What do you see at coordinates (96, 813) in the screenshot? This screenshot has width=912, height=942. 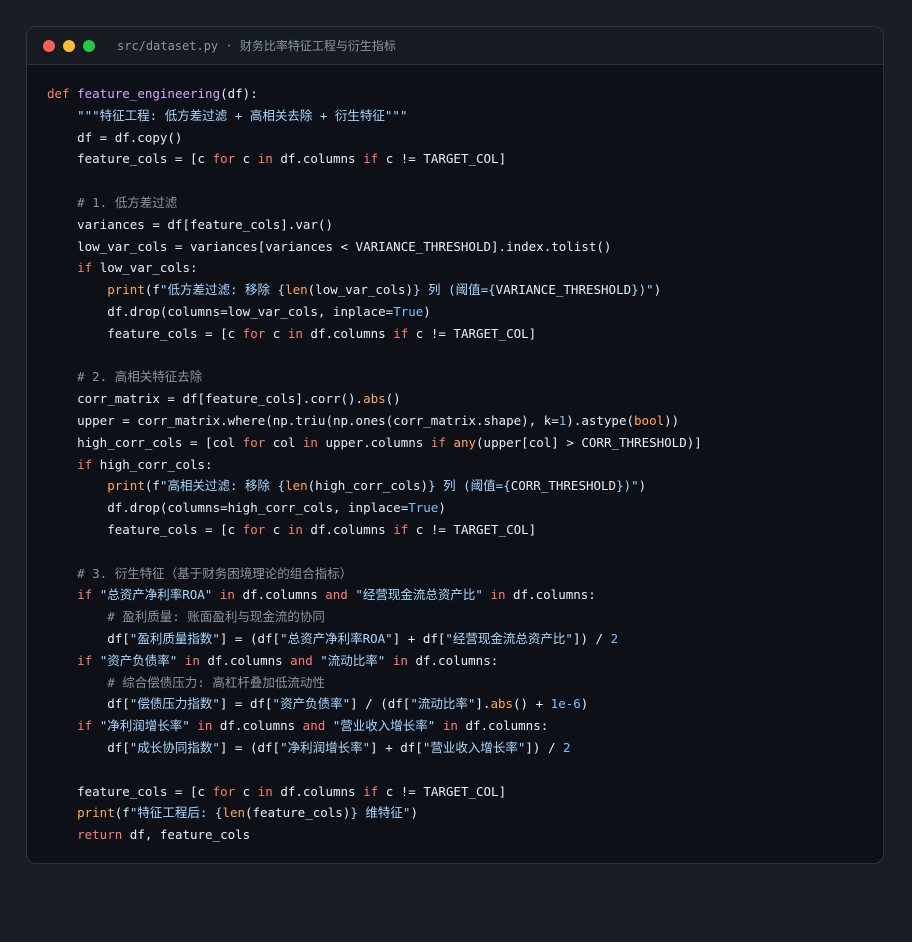 I see `code-token: print` at bounding box center [96, 813].